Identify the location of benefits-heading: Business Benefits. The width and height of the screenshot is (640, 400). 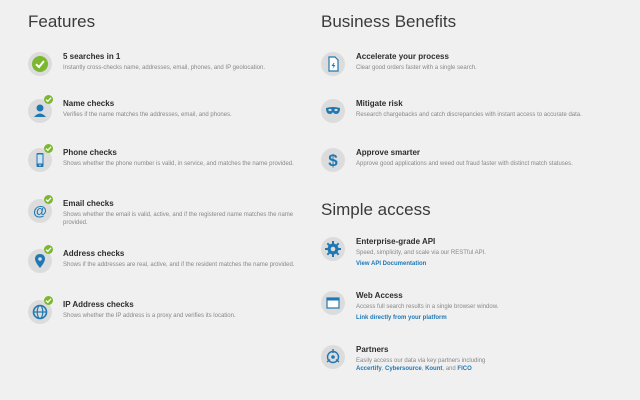
(389, 21).